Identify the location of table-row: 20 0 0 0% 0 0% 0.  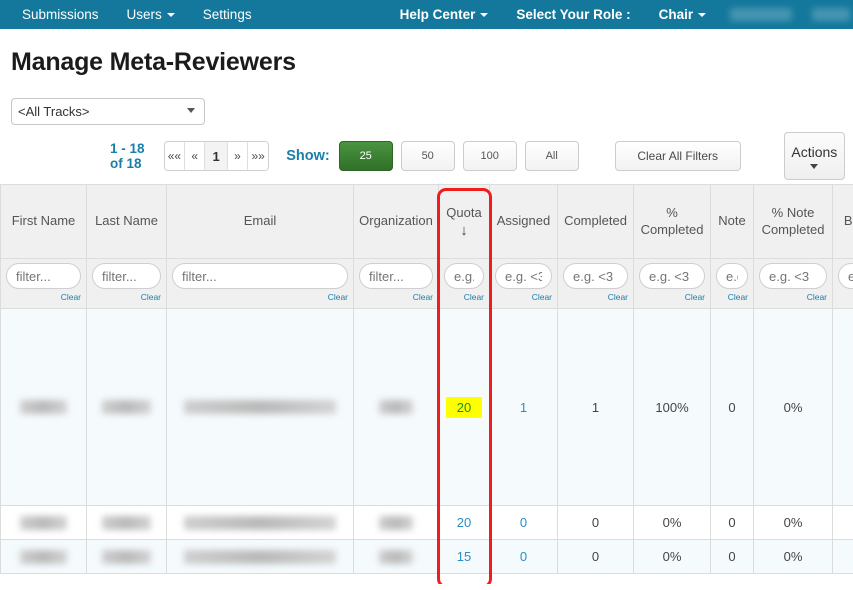
(426, 522).